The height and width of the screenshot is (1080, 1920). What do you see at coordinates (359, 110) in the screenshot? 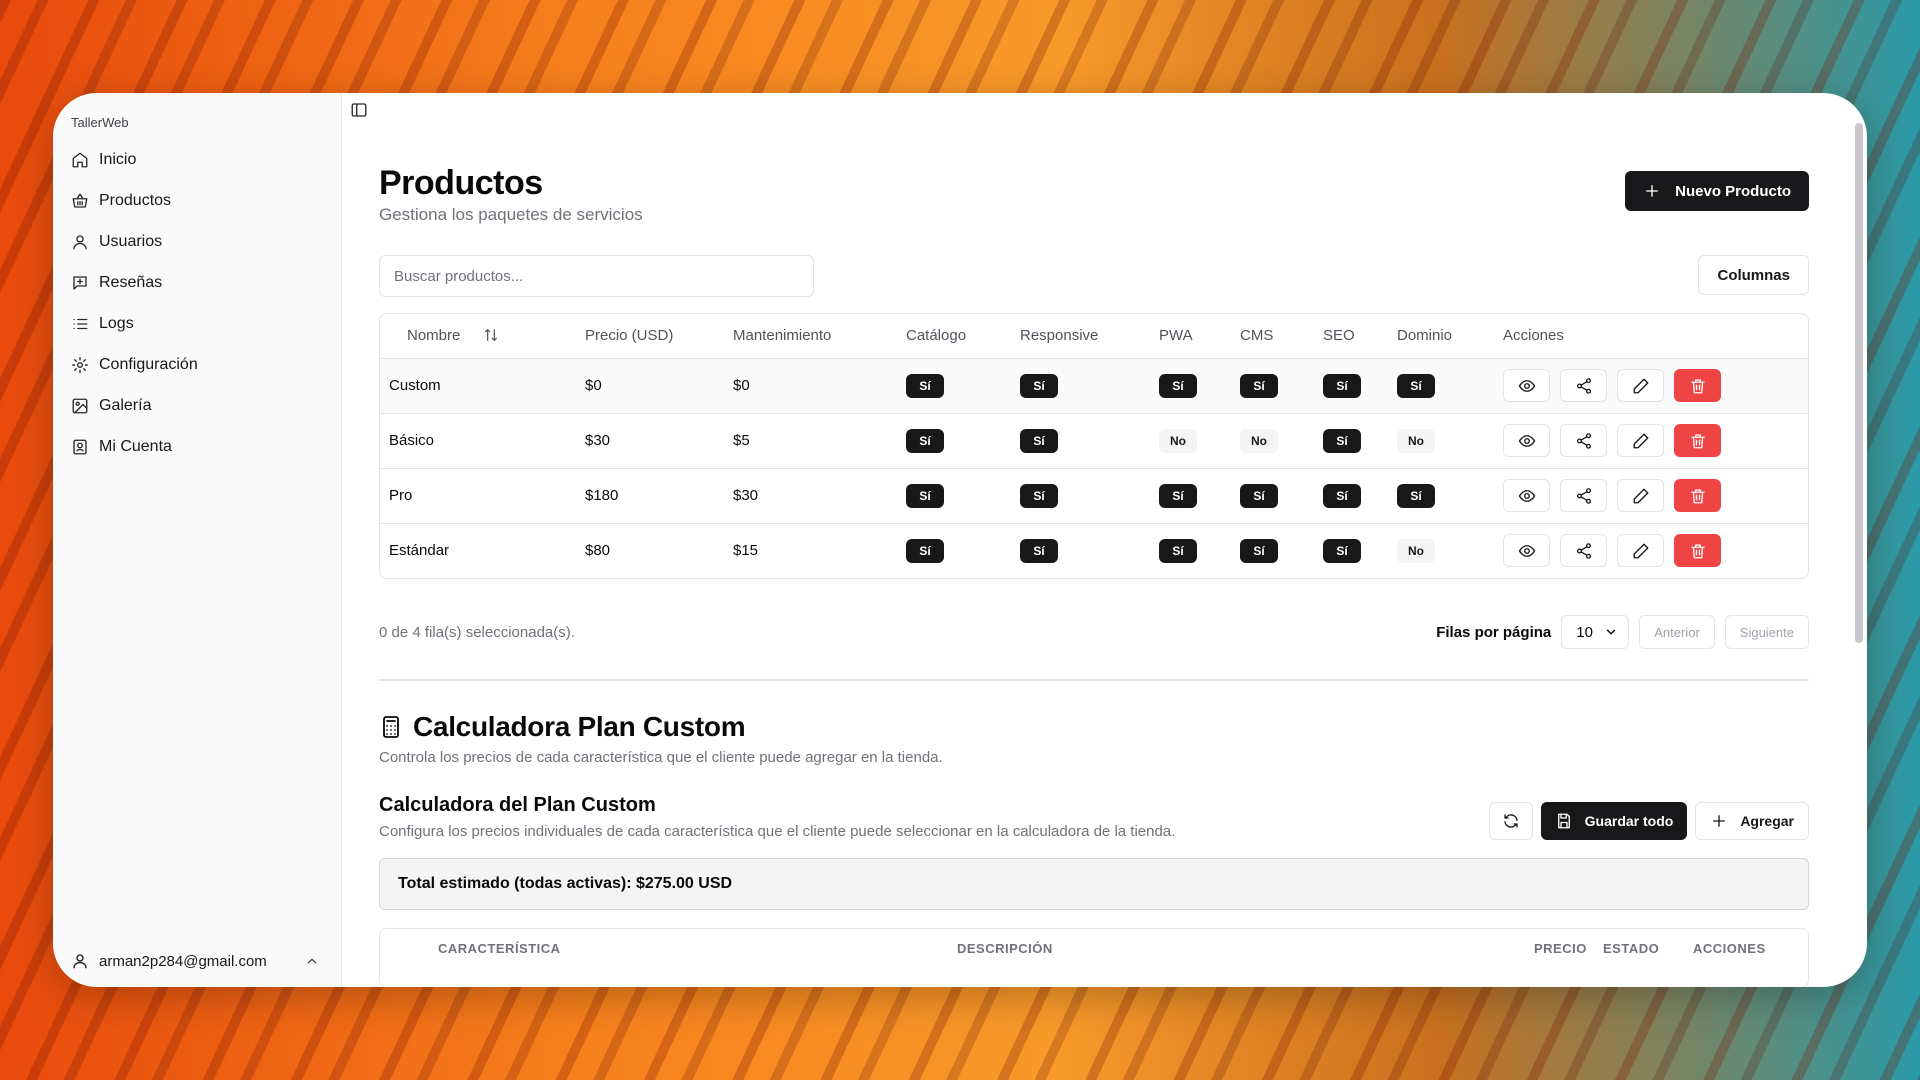
I see `sidebar-toggle-button` at bounding box center [359, 110].